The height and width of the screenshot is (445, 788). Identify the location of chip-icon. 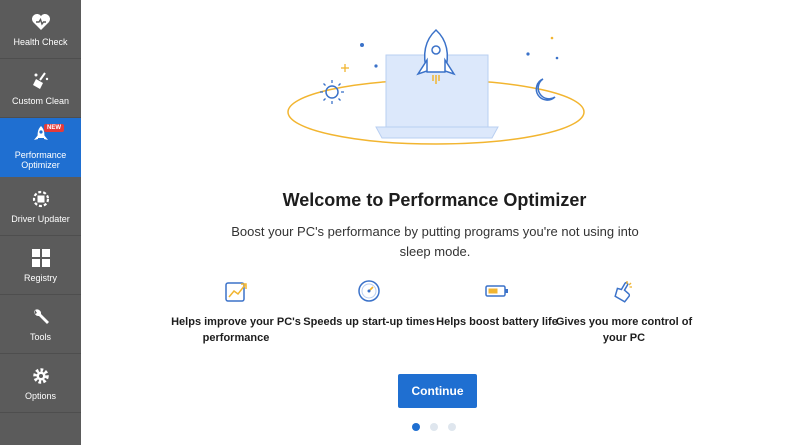
(41, 199).